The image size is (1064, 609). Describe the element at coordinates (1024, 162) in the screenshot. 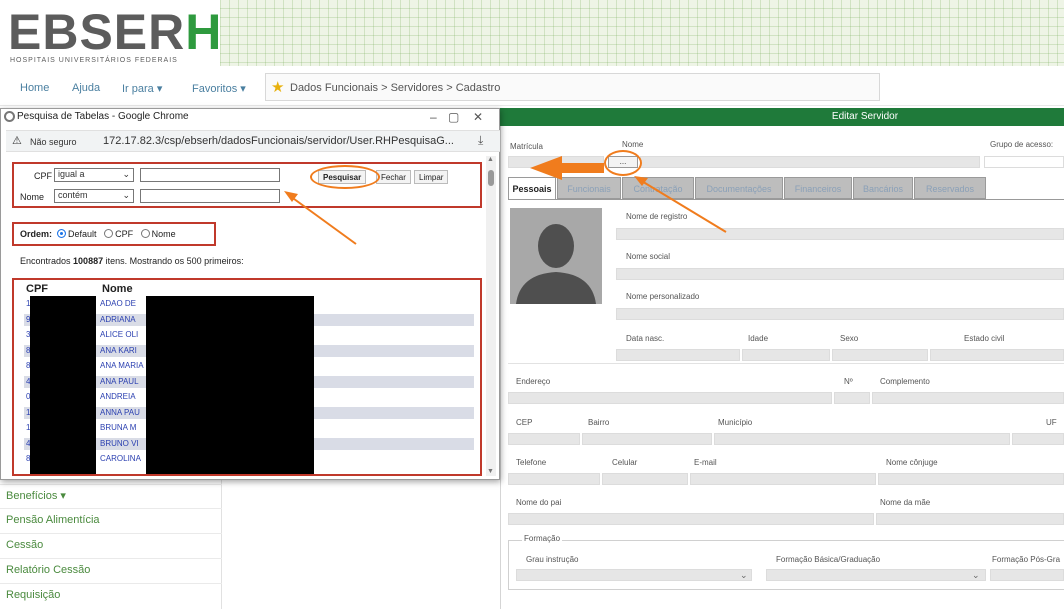

I see `grupo-acesso-field` at that location.